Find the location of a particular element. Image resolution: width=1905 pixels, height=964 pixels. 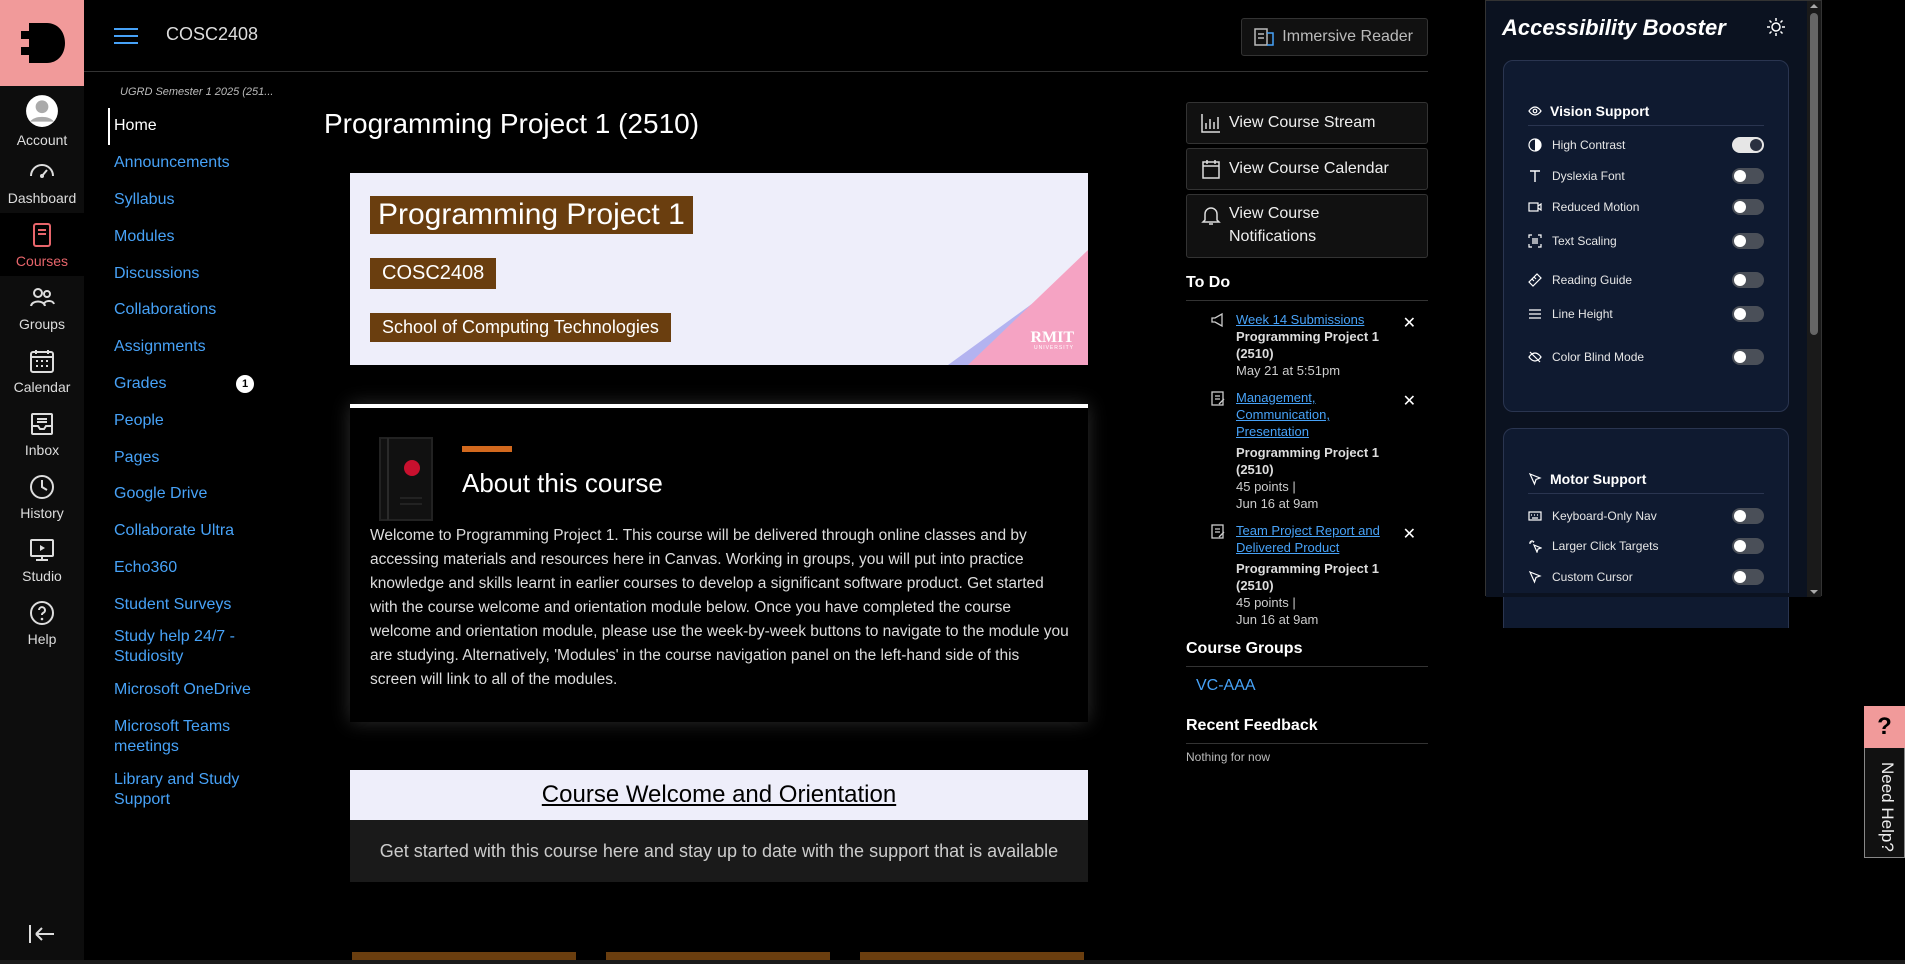

course-nav-grades: Grades 1 is located at coordinates (179, 384).